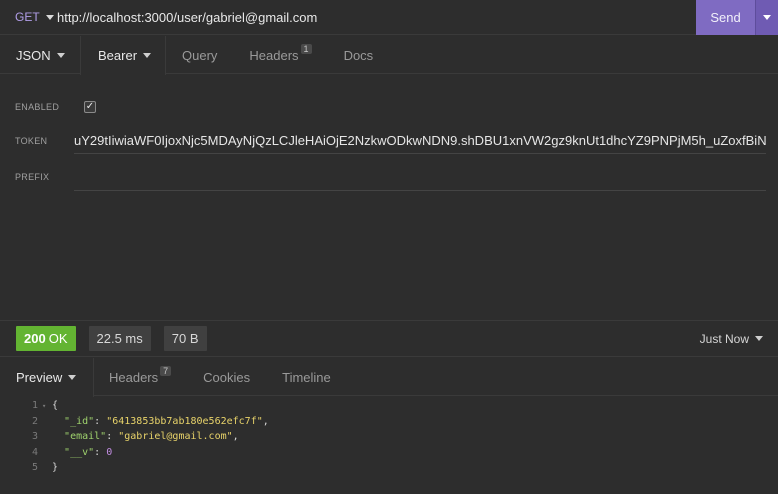 The image size is (778, 494). Describe the element at coordinates (33, 55) in the screenshot. I see `tab-label: JSON` at that location.